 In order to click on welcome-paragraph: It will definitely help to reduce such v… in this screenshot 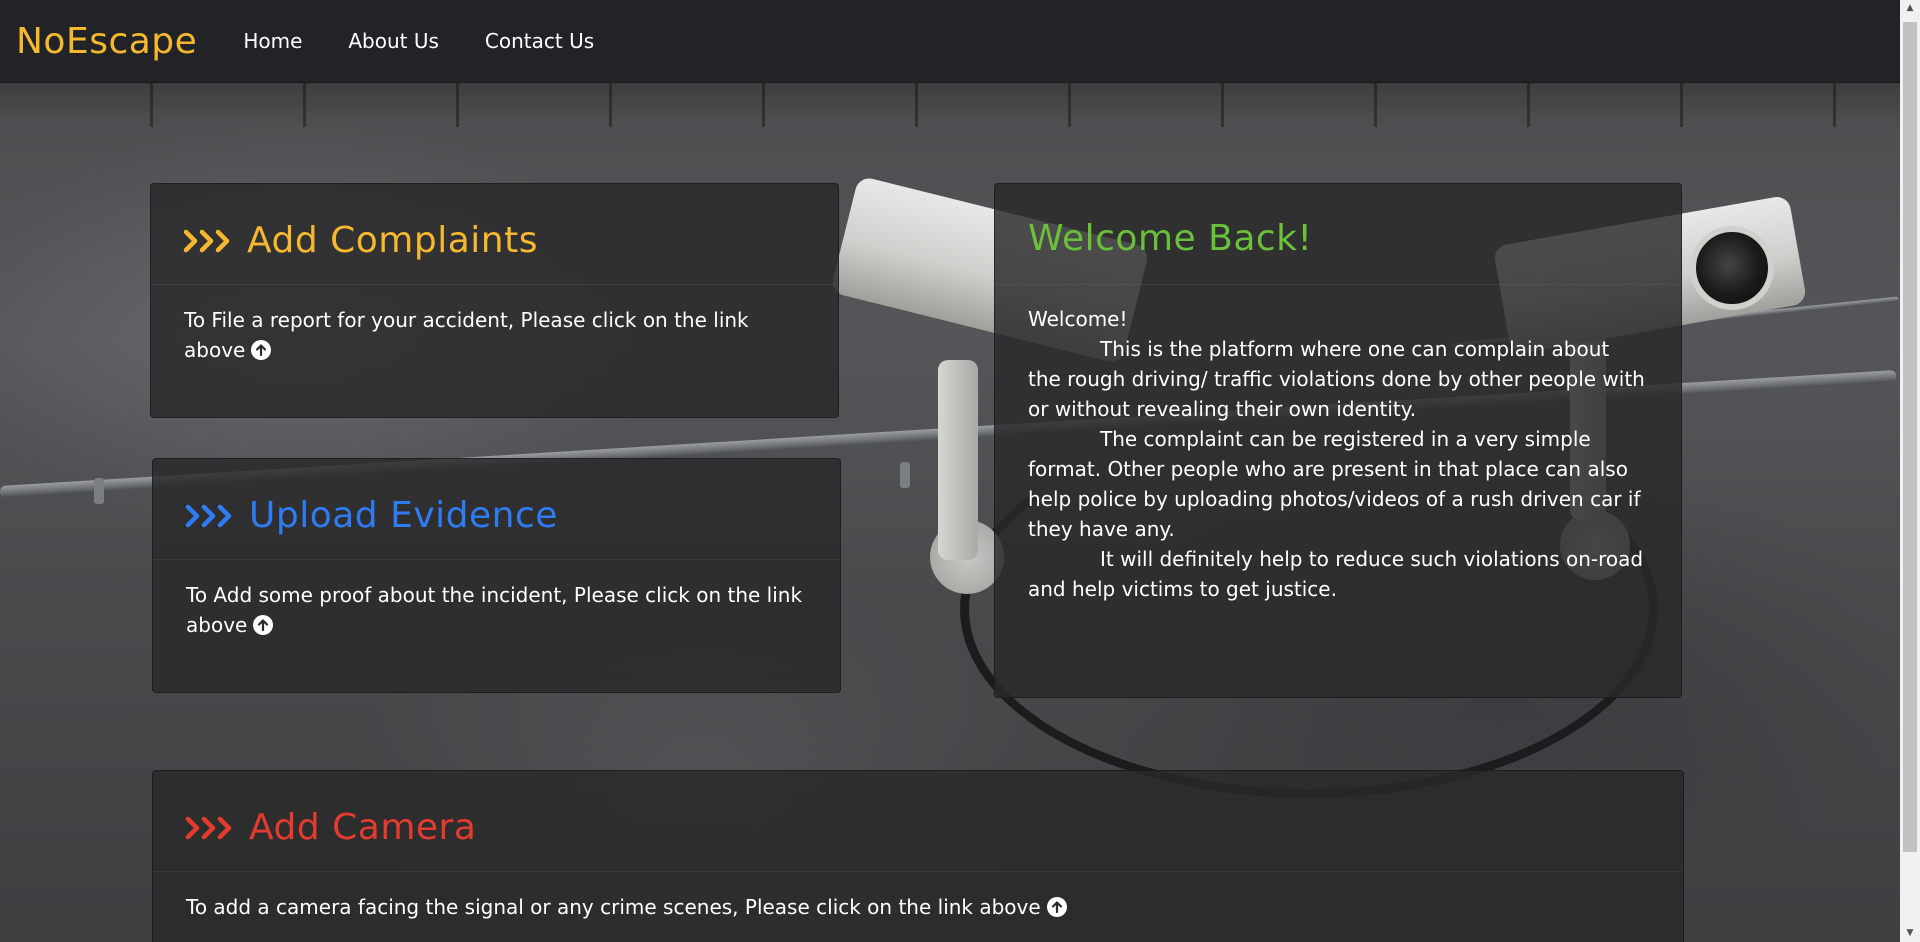, I will do `click(1336, 574)`.